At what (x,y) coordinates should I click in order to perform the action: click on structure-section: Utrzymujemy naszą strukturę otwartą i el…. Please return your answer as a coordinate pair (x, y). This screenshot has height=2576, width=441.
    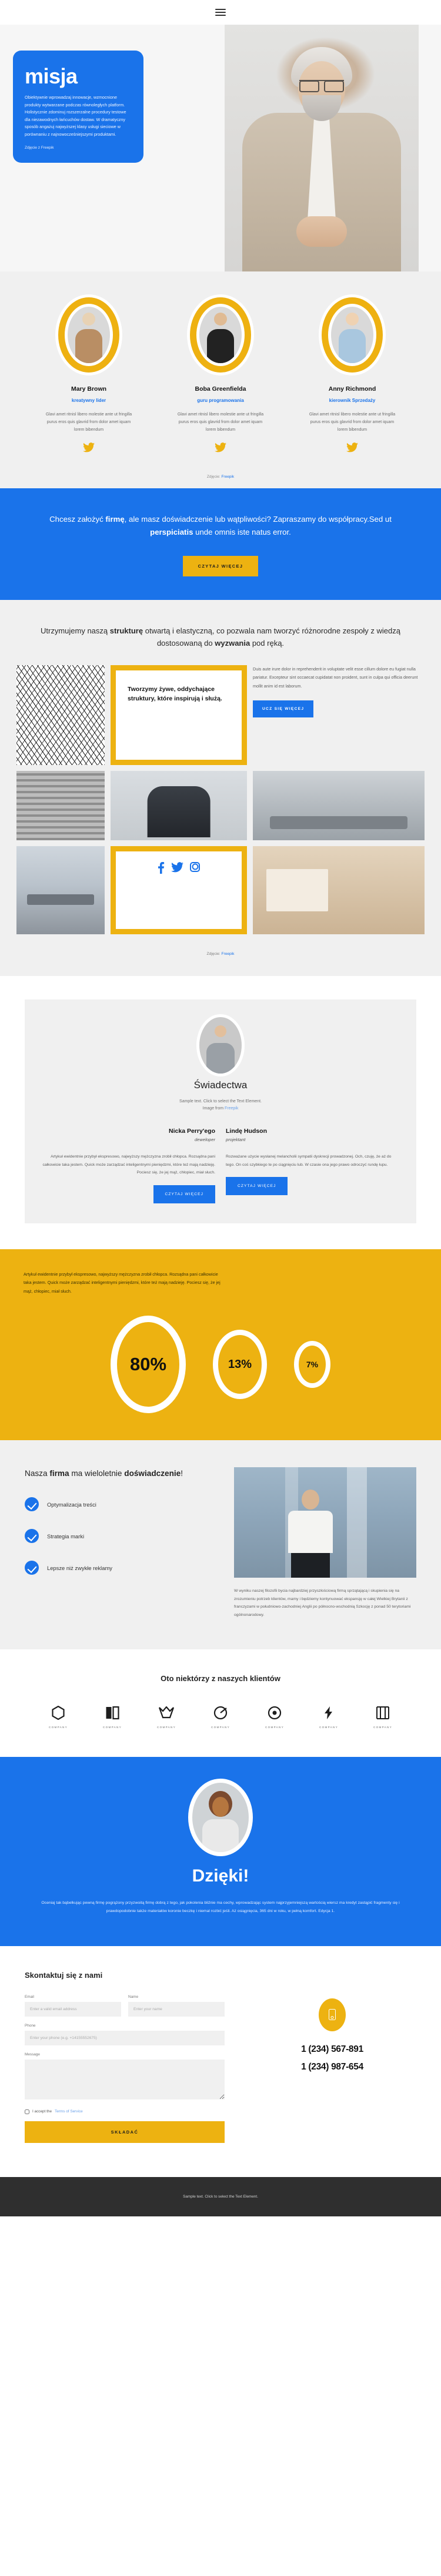
    Looking at the image, I should click on (220, 788).